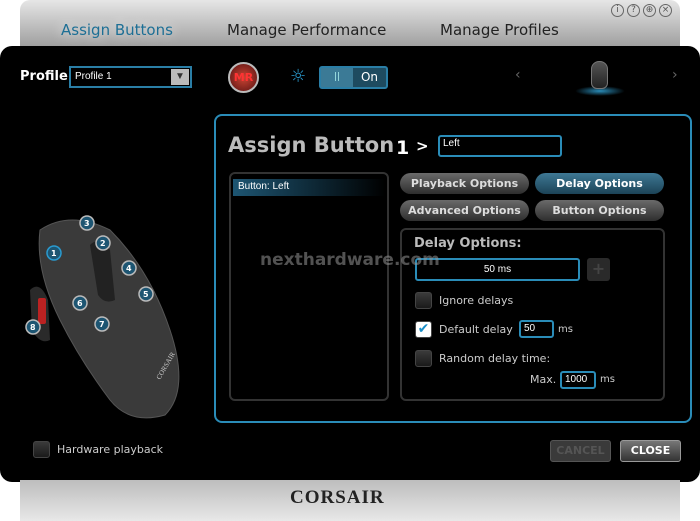  What do you see at coordinates (80, 303) in the screenshot?
I see `mouse-button-6: 6` at bounding box center [80, 303].